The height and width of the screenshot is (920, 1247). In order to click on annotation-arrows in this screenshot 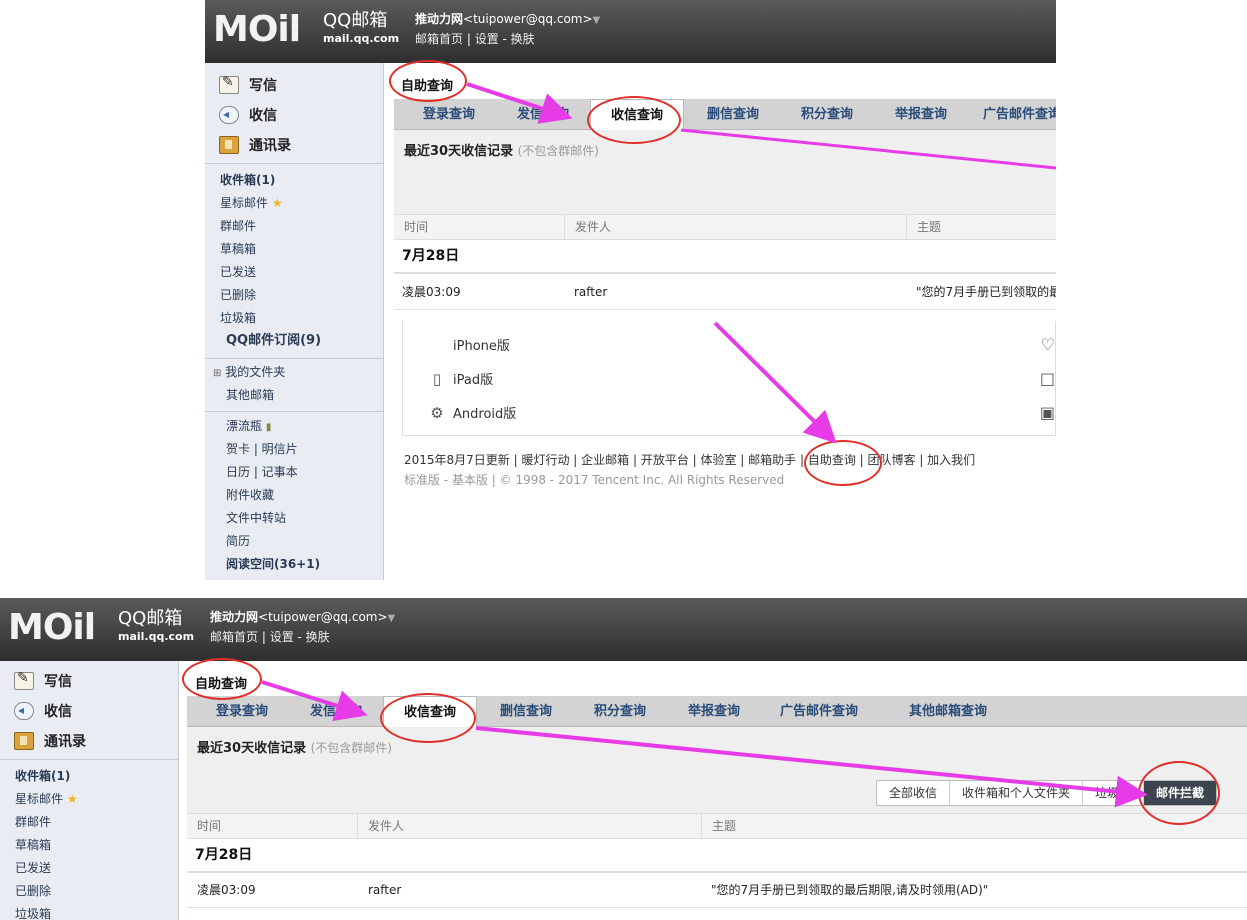, I will do `click(704, 744)`.